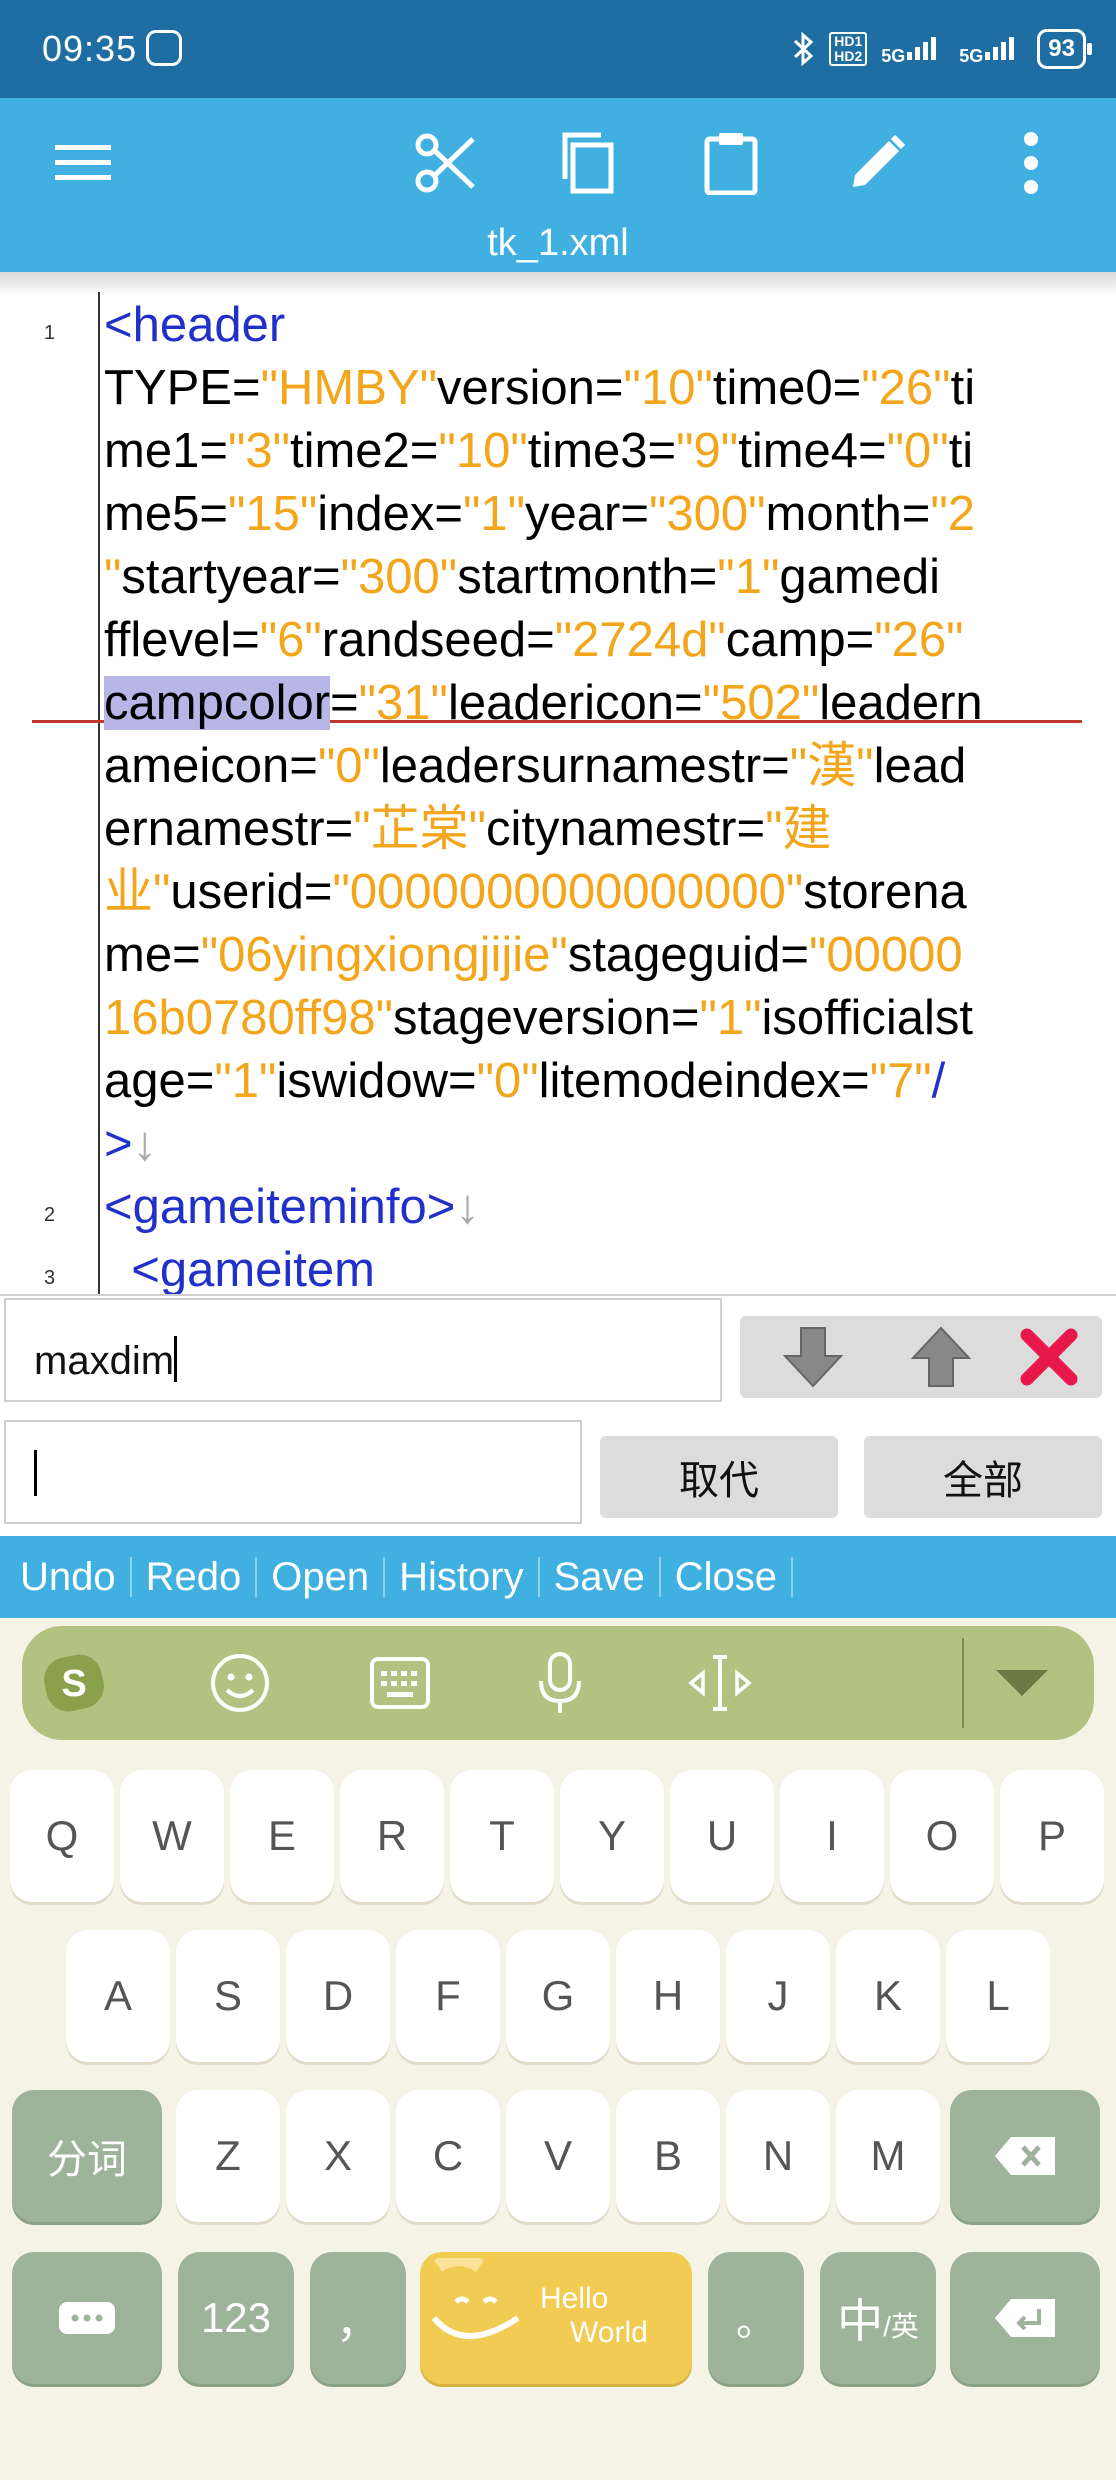  Describe the element at coordinates (668, 1996) in the screenshot. I see `key-h: H` at that location.